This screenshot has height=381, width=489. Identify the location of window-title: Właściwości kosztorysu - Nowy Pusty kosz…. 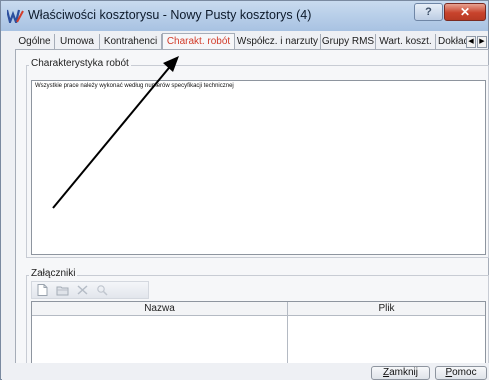
(170, 15).